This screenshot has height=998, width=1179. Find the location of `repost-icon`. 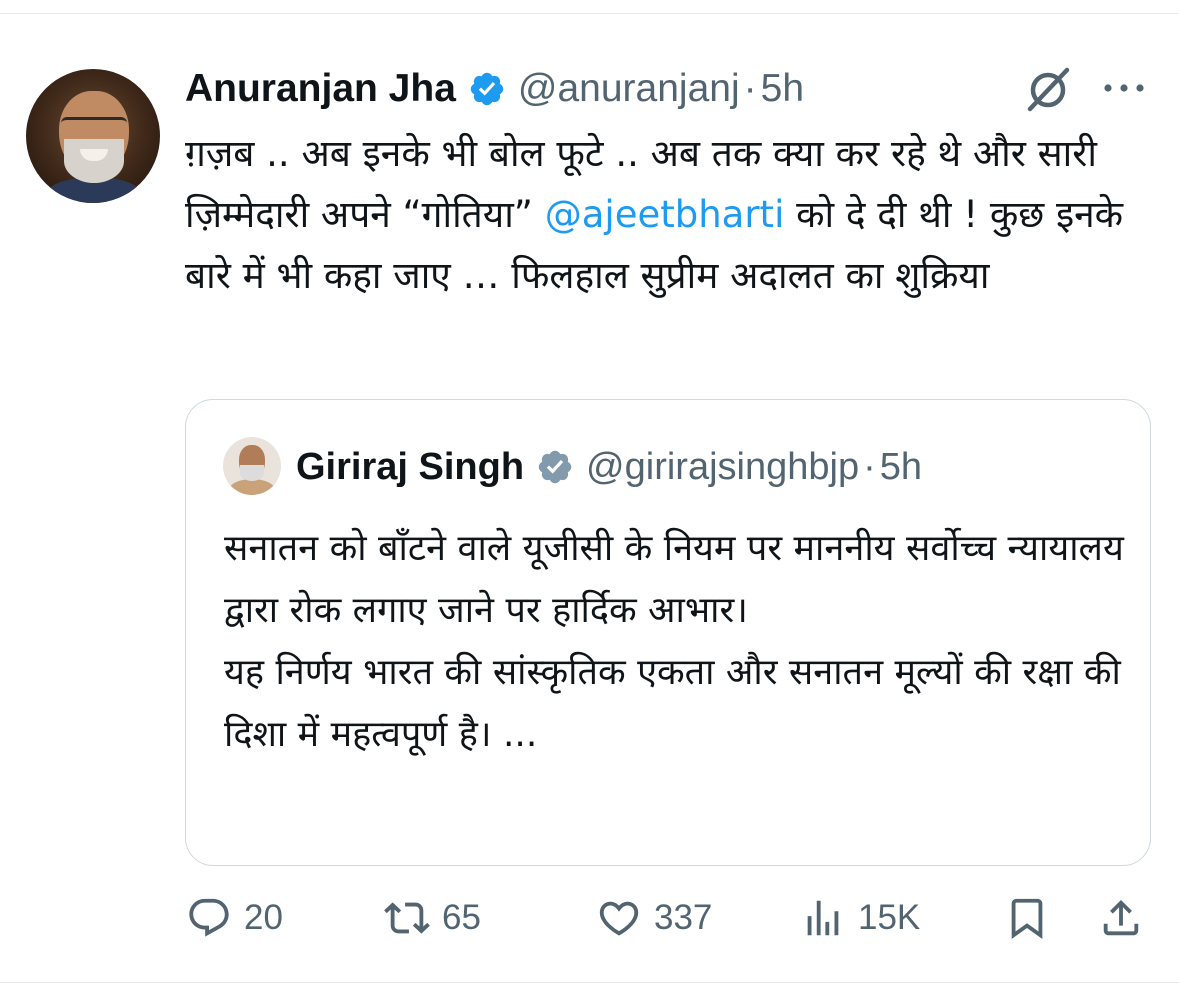

repost-icon is located at coordinates (407, 918).